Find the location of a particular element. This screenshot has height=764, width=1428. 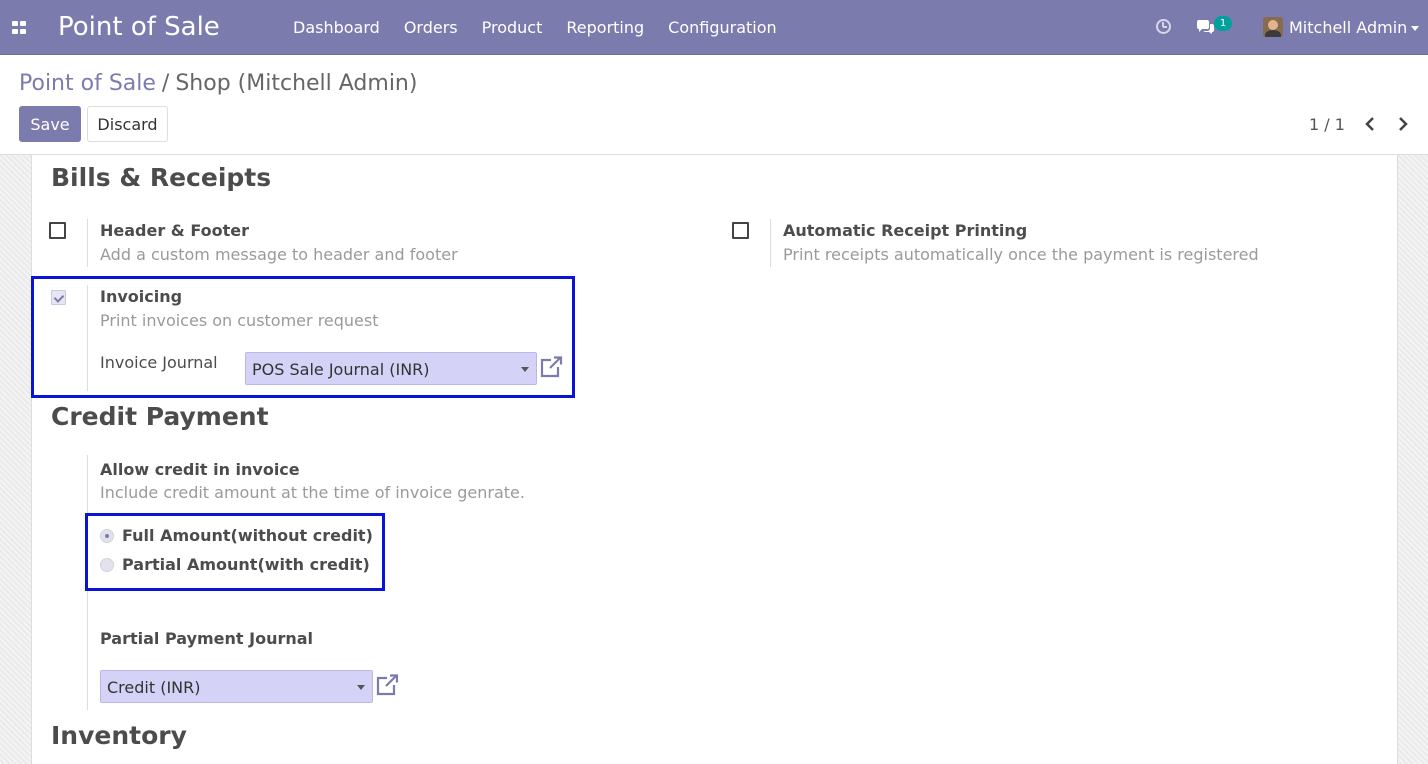

partial-journal-select: Credit (INR) is located at coordinates (236, 686).